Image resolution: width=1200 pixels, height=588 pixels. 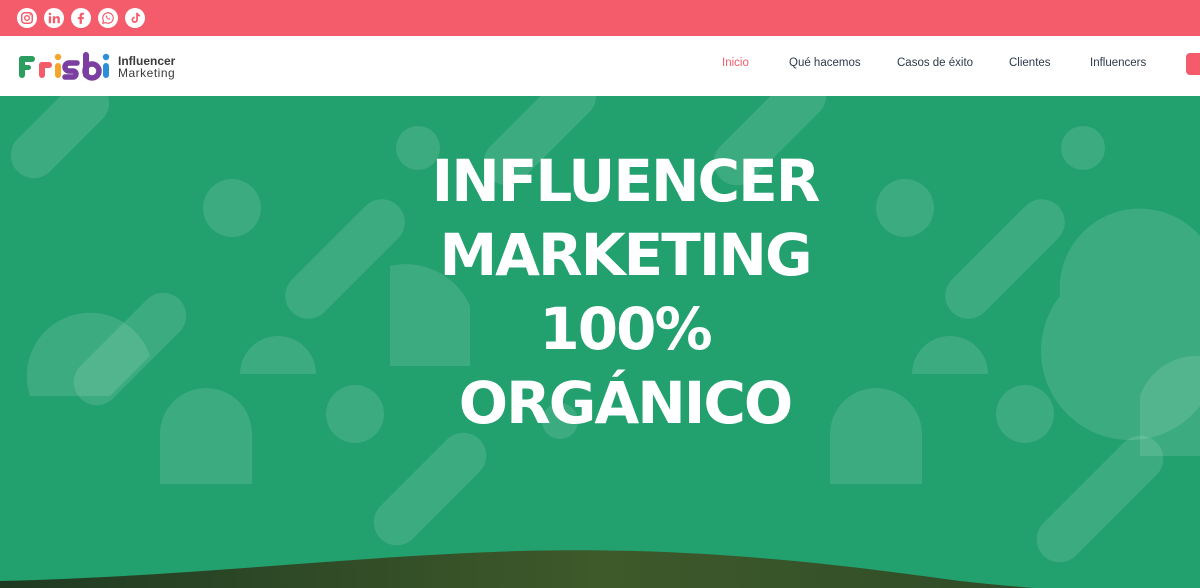 What do you see at coordinates (27, 18) in the screenshot?
I see `instagram-icon` at bounding box center [27, 18].